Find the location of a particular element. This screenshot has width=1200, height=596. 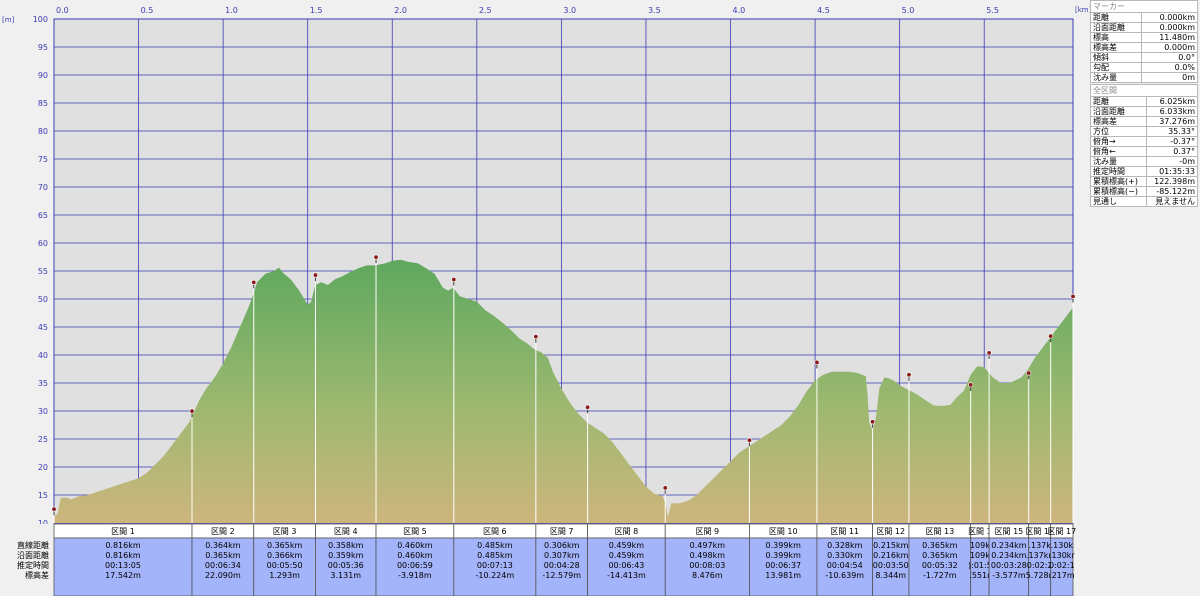

segment-straight-value: 0.328km is located at coordinates (845, 545).